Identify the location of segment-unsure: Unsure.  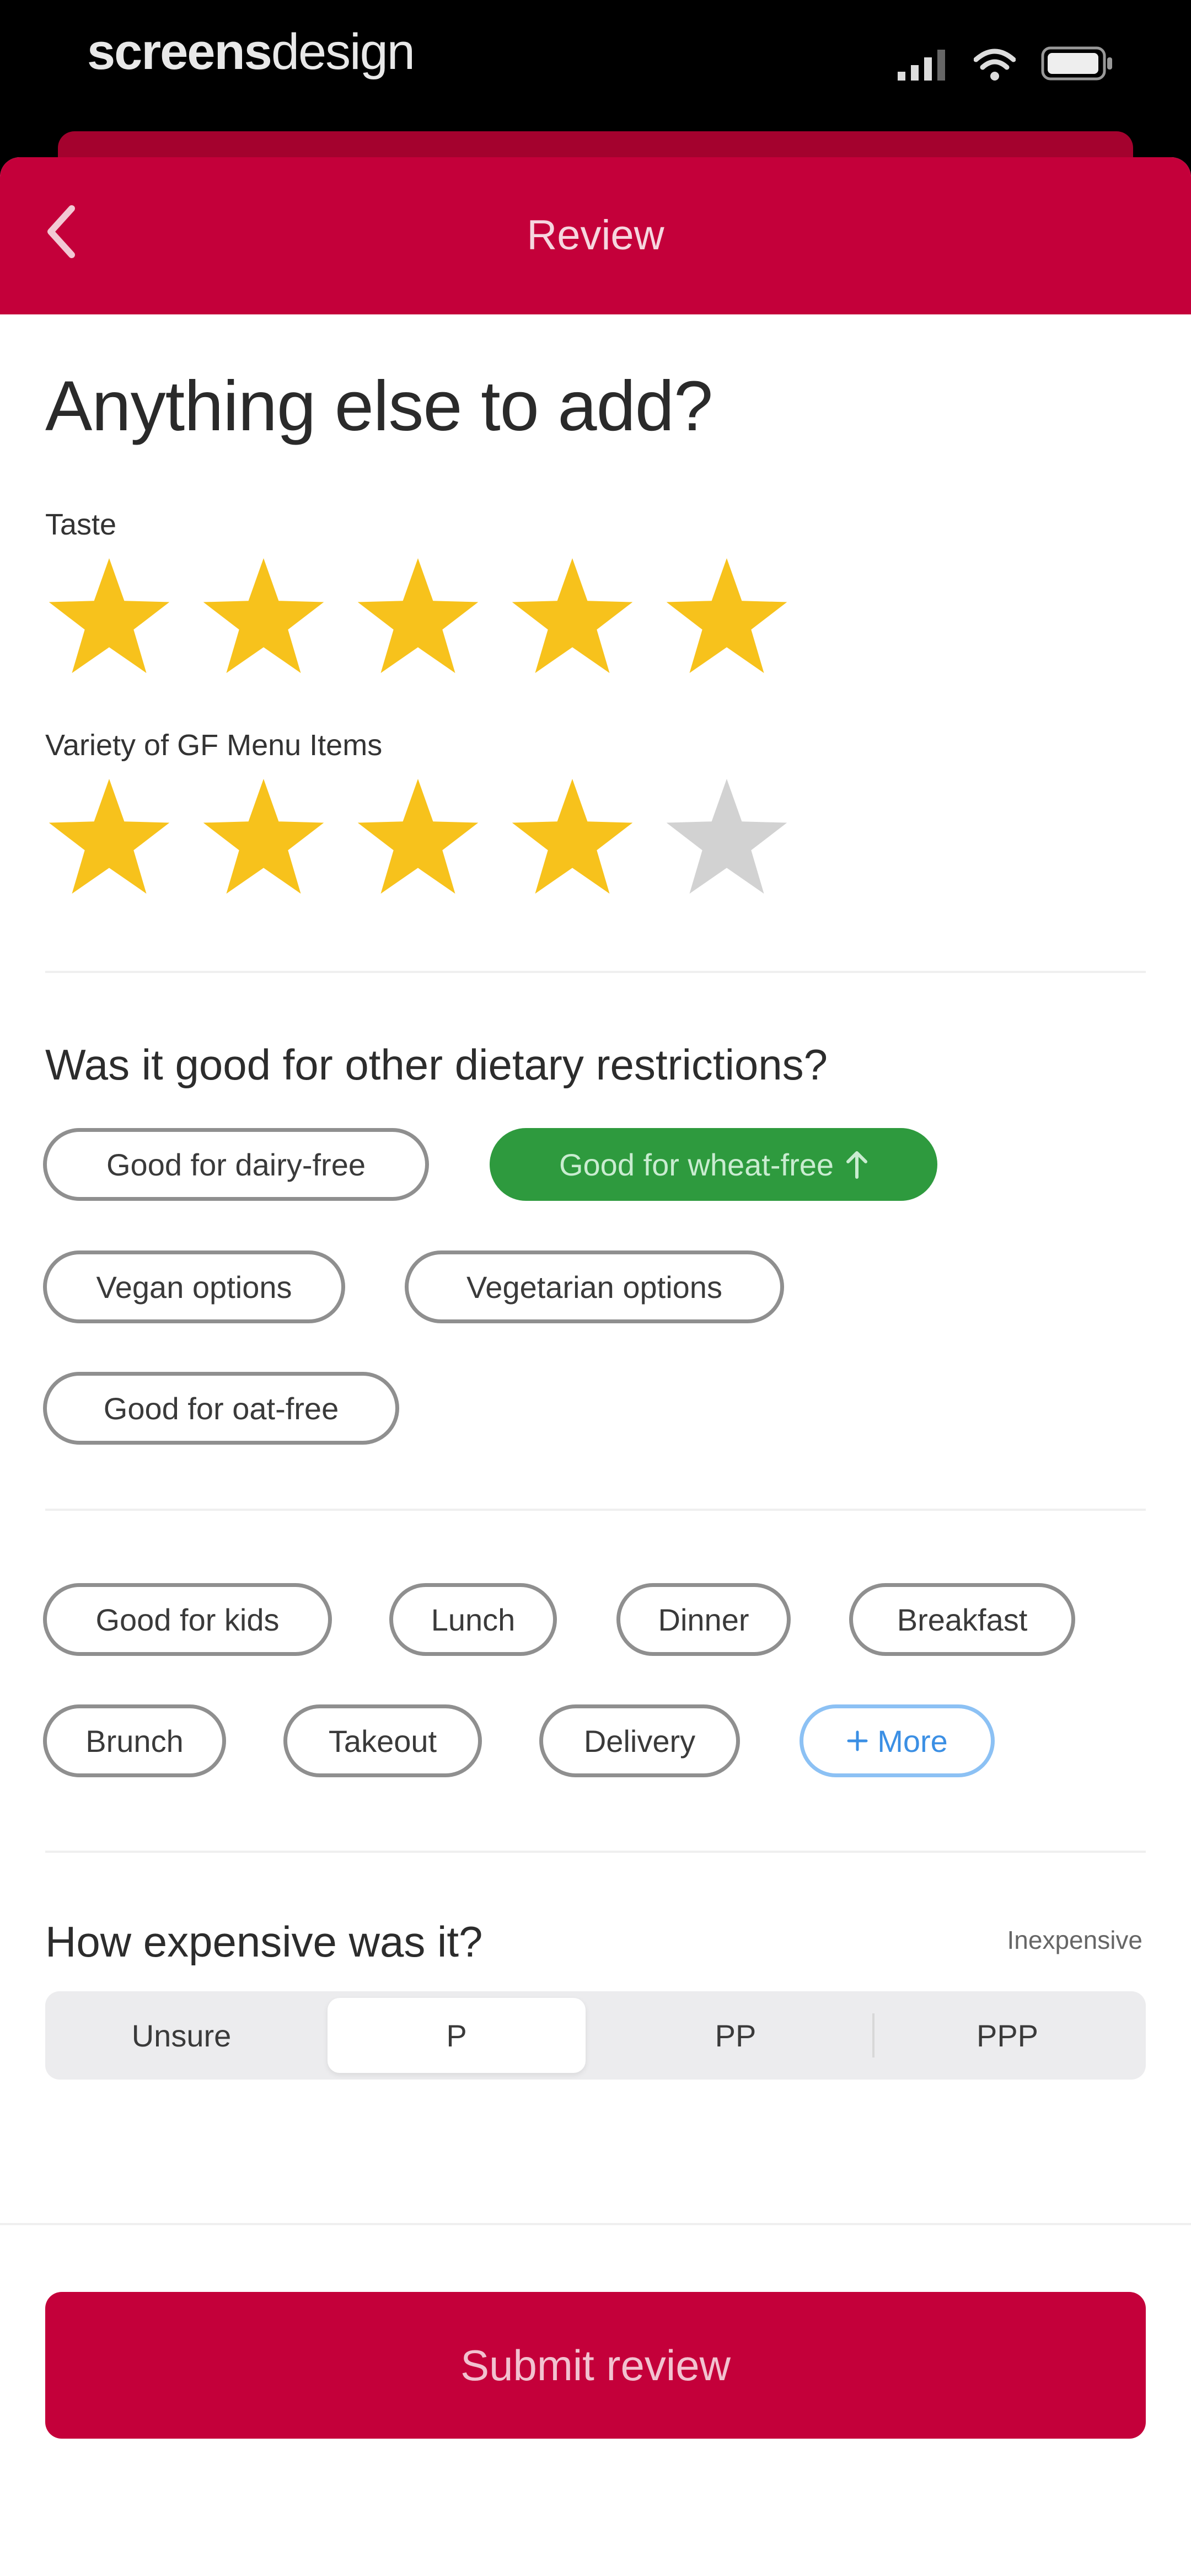
(181, 2035).